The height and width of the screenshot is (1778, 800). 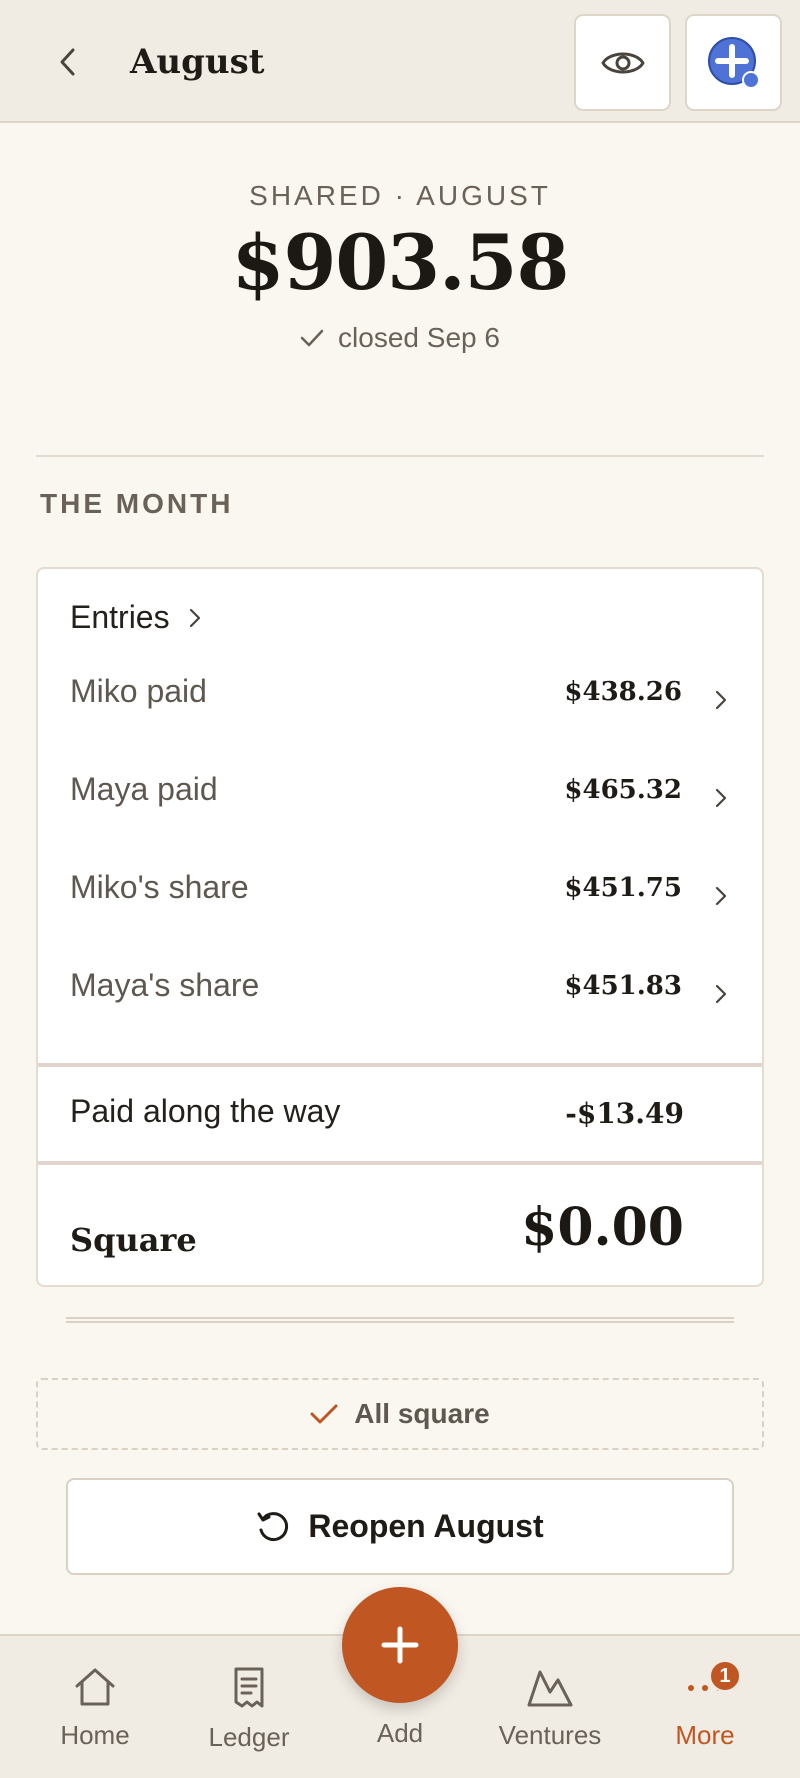 I want to click on summary-label: SHARED · AUGUST, so click(x=400, y=195).